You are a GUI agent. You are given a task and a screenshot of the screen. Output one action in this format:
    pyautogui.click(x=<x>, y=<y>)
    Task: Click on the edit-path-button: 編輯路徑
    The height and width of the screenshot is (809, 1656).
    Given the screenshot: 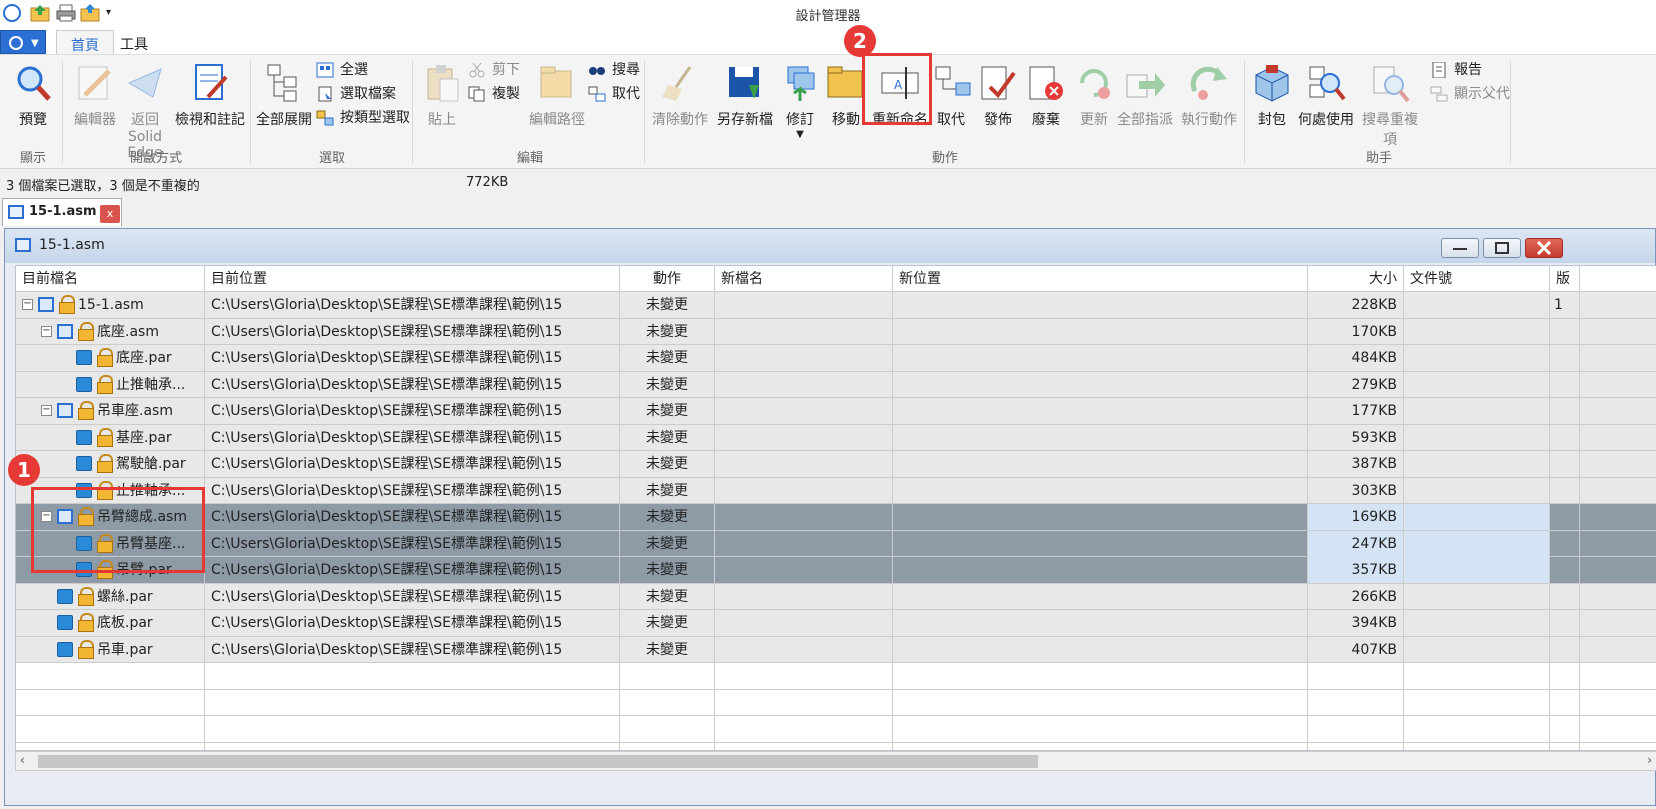 What is the action you would take?
    pyautogui.click(x=557, y=96)
    